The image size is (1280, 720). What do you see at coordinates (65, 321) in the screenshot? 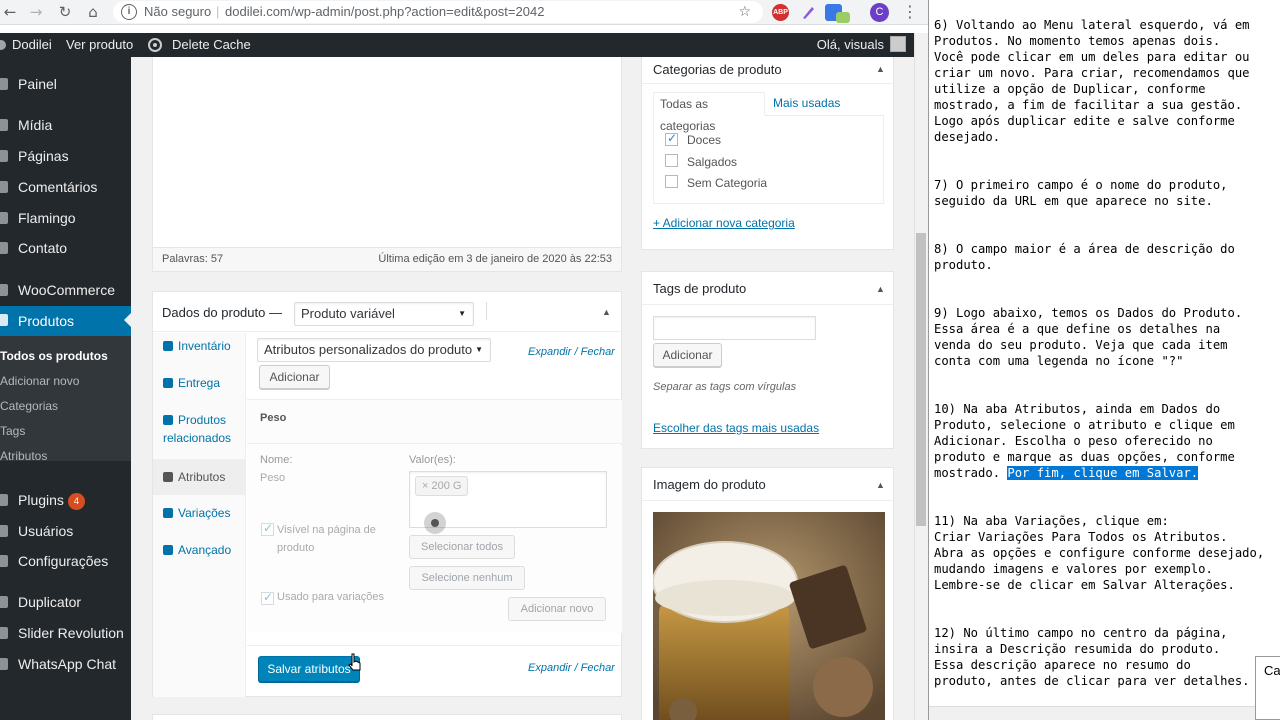
I see `sidebar-item-produtos: Produtos` at bounding box center [65, 321].